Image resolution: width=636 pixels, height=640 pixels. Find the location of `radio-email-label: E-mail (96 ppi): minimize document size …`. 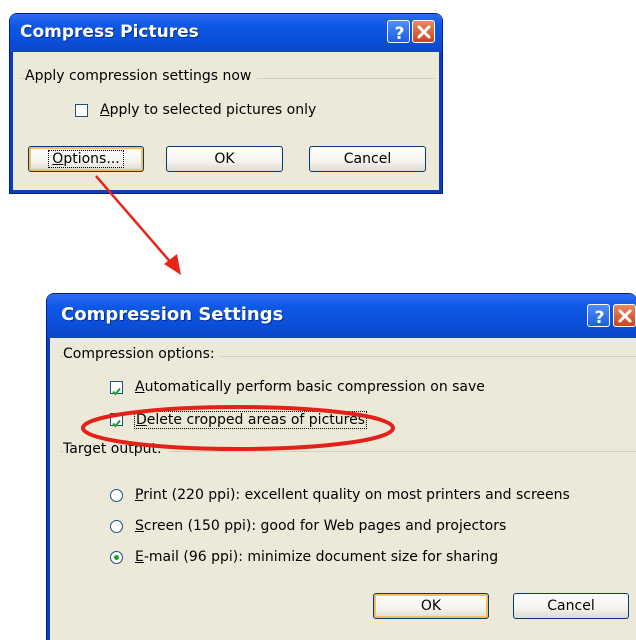

radio-email-label: E-mail (96 ppi): minimize document size … is located at coordinates (316, 557).